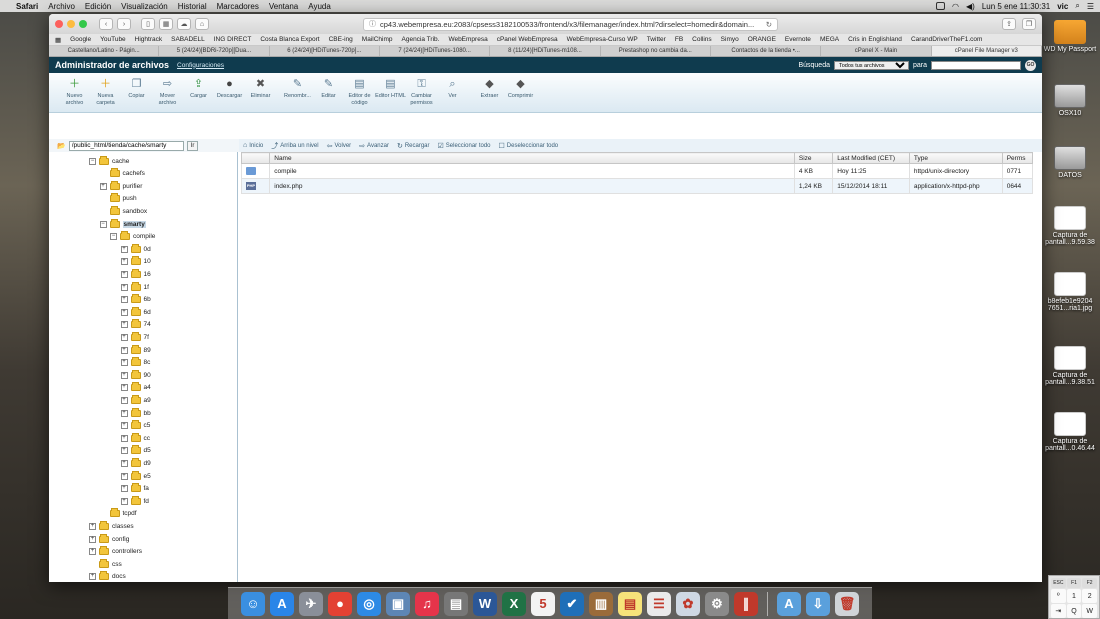 Image resolution: width=1100 pixels, height=619 pixels. I want to click on tree-item-7f: +7f, so click(134, 337).